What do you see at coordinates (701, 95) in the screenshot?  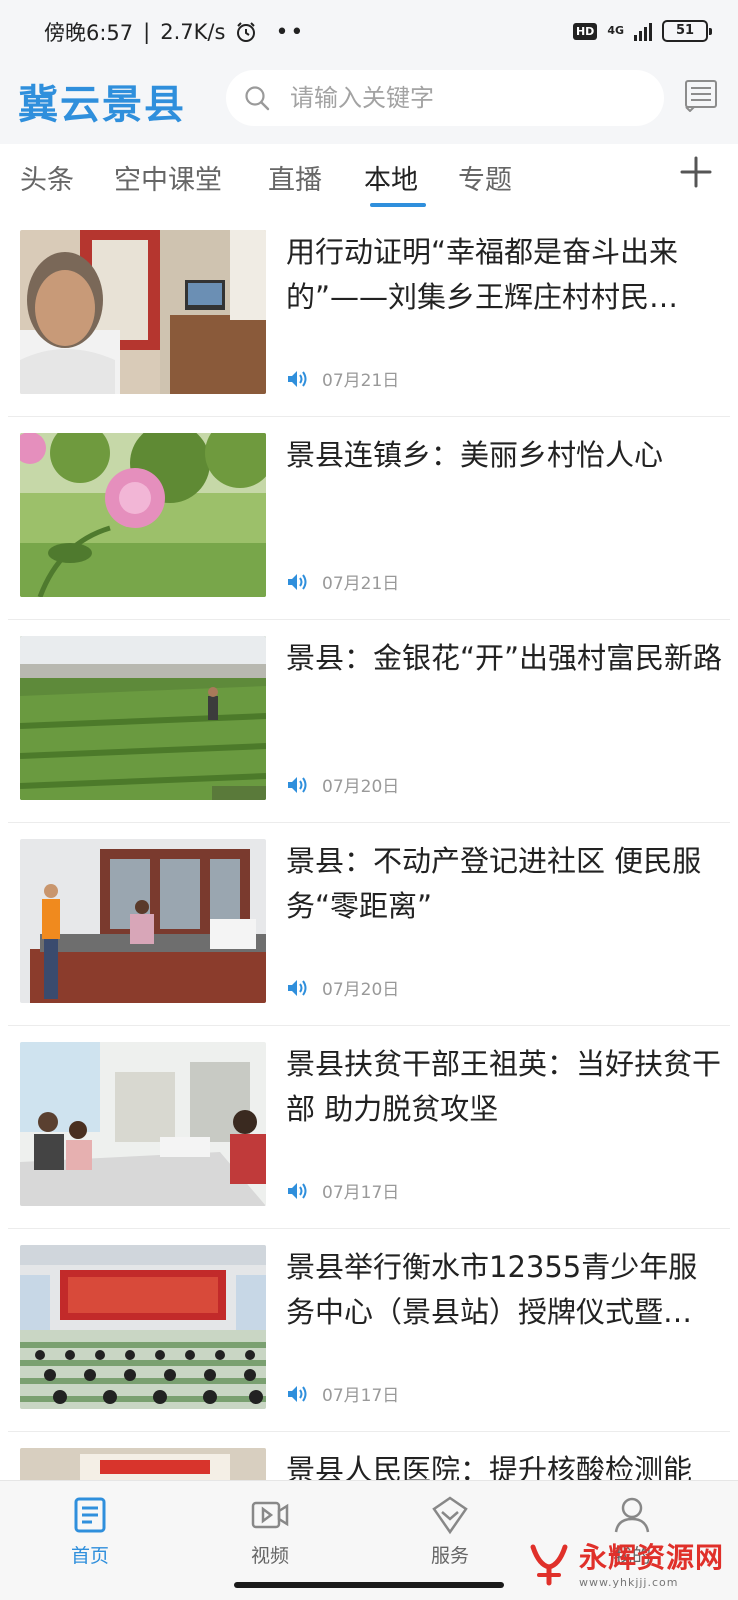 I see `message-list-icon` at bounding box center [701, 95].